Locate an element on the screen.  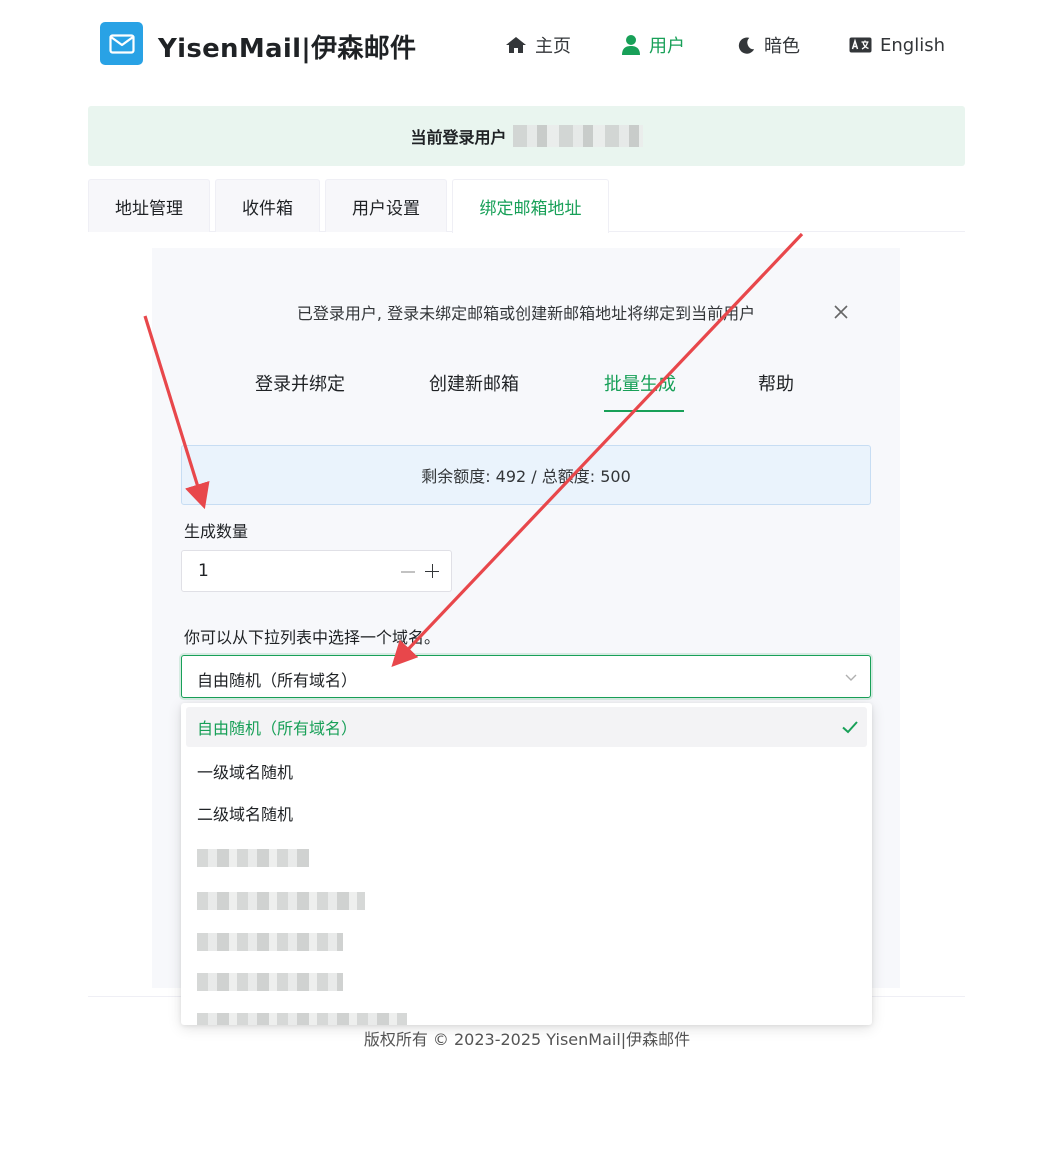
dropdown-option-label: 一级域名随机 is located at coordinates (245, 772).